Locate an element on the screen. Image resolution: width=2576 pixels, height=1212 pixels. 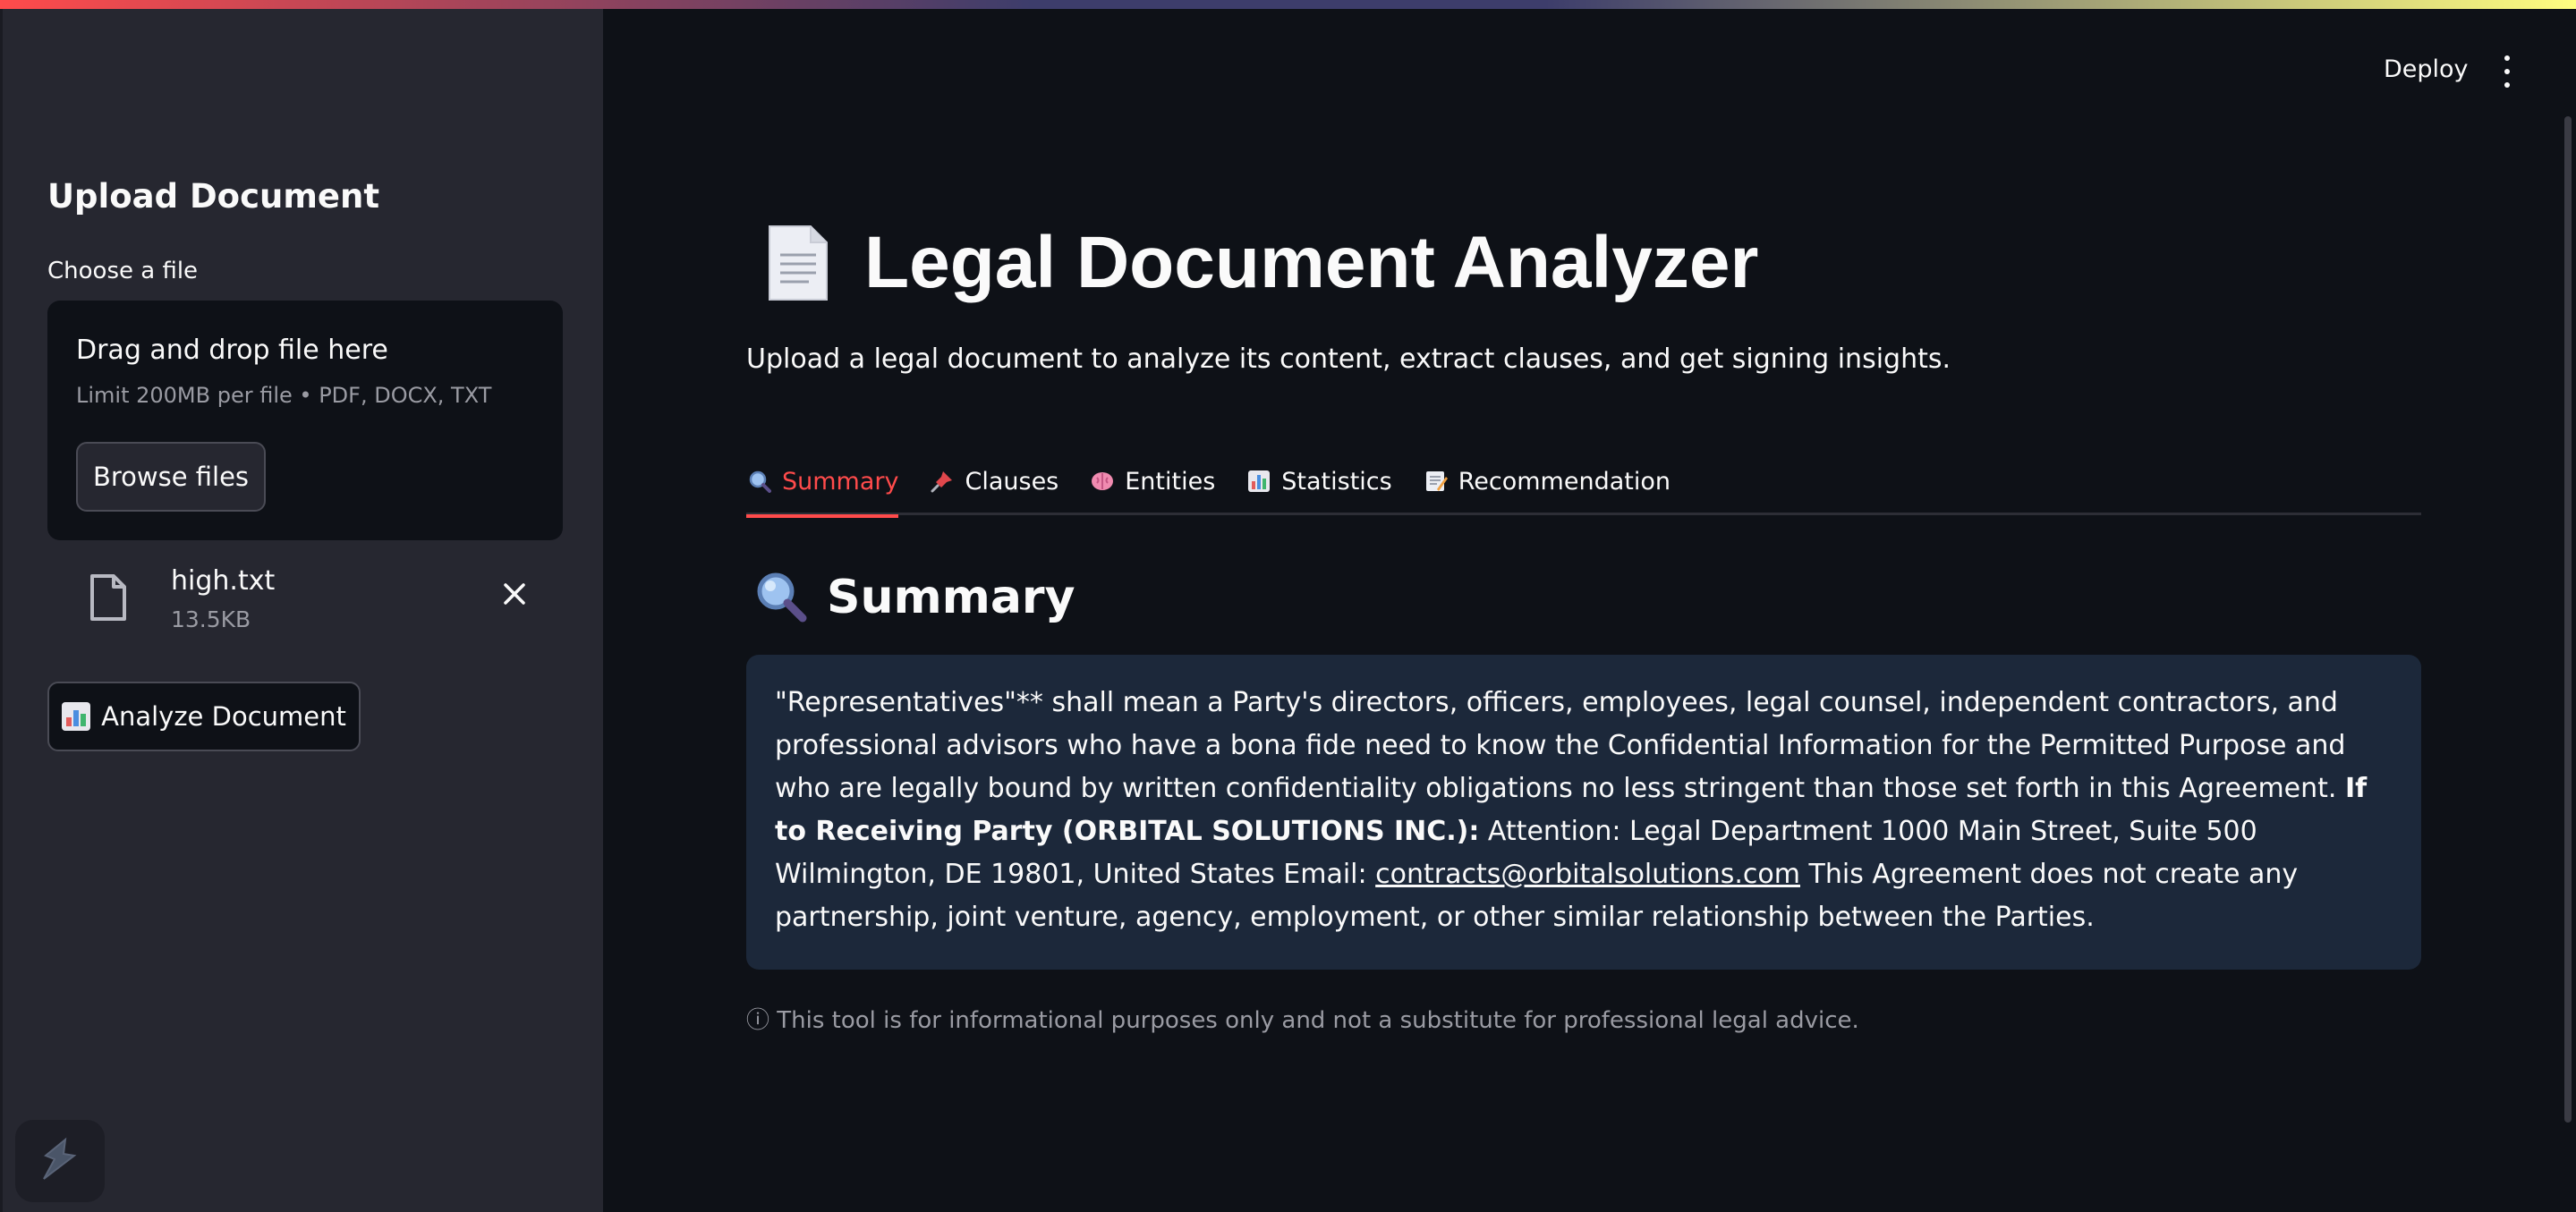
memo-icon is located at coordinates (1436, 481).